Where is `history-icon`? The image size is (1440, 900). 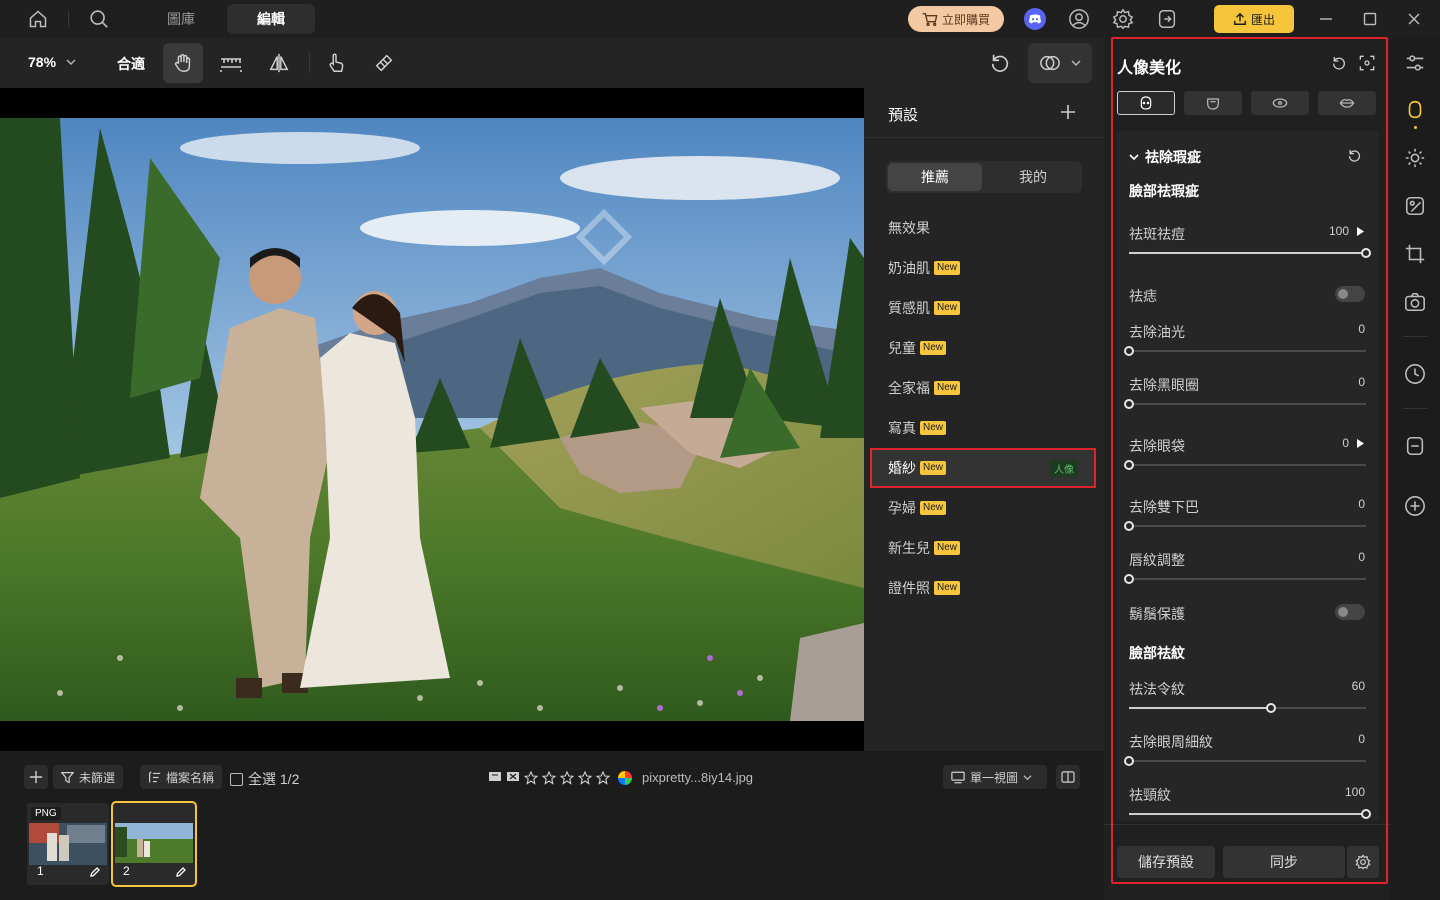 history-icon is located at coordinates (1415, 374).